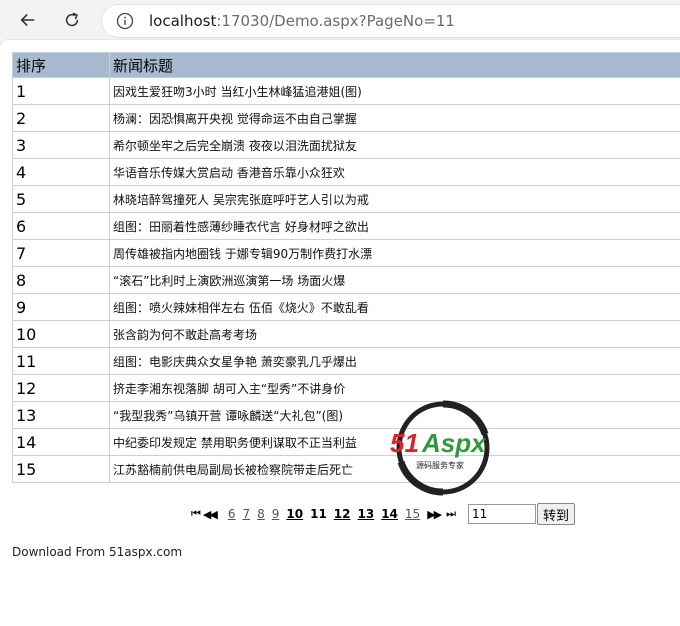 The height and width of the screenshot is (626, 680). I want to click on row-order: 2, so click(61, 118).